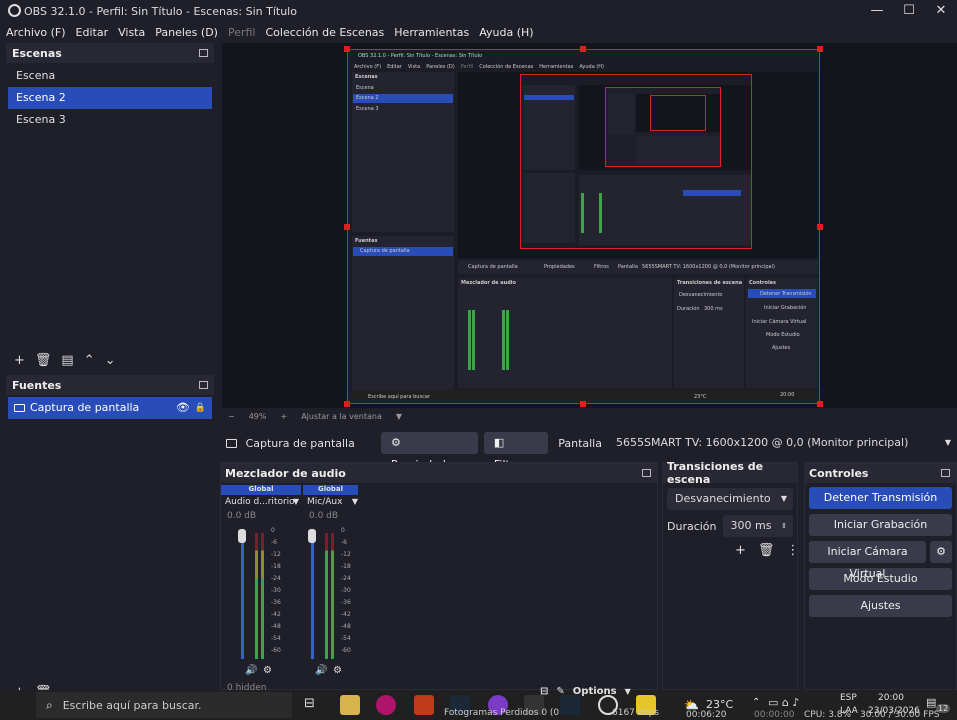  Describe the element at coordinates (89, 360) in the screenshot. I see `move-up-icon: ⌃` at that location.